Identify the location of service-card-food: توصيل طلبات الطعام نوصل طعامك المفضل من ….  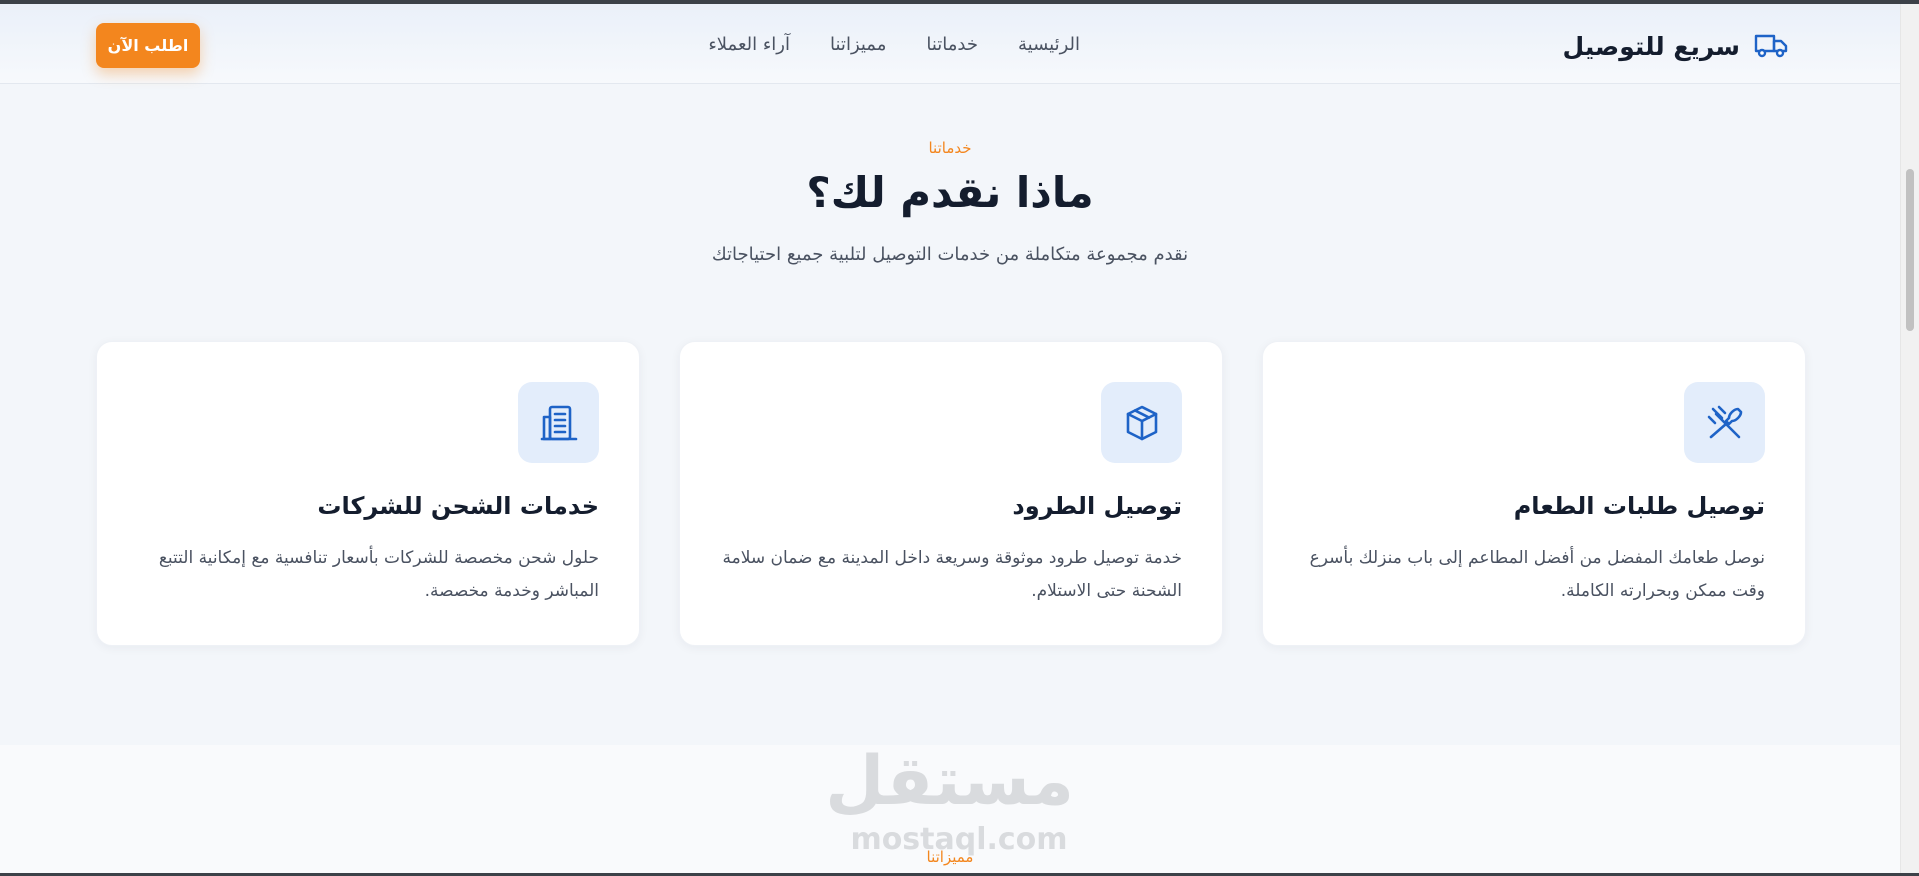
(1534, 493).